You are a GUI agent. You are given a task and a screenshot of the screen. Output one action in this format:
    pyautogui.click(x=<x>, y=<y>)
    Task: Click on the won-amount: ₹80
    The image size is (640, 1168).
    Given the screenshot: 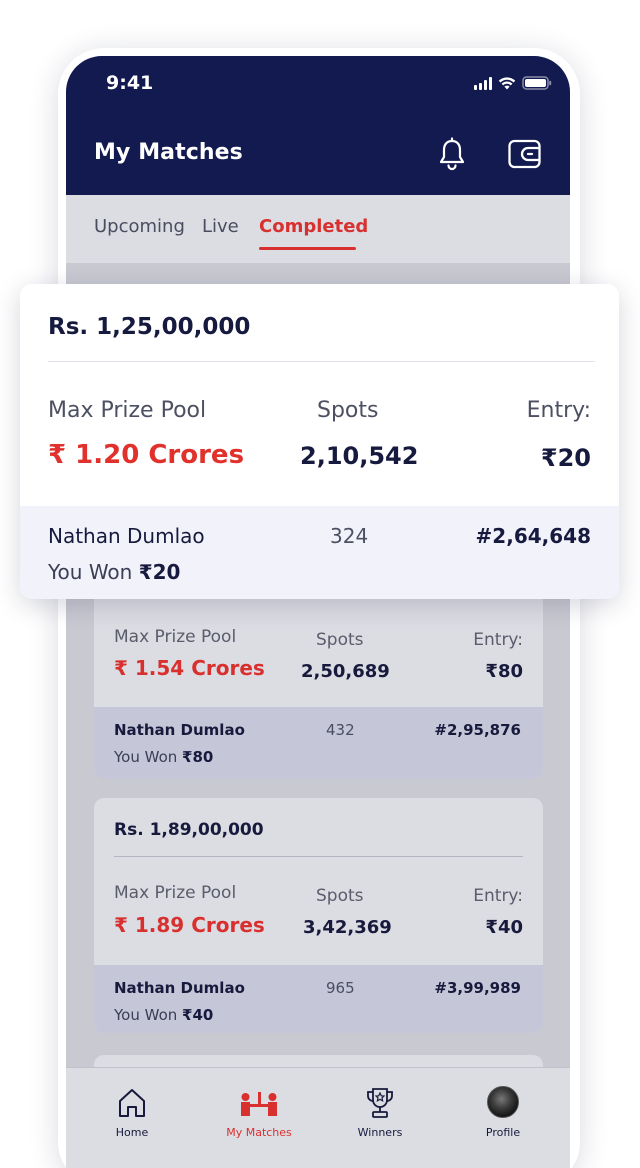 What is the action you would take?
    pyautogui.click(x=198, y=757)
    